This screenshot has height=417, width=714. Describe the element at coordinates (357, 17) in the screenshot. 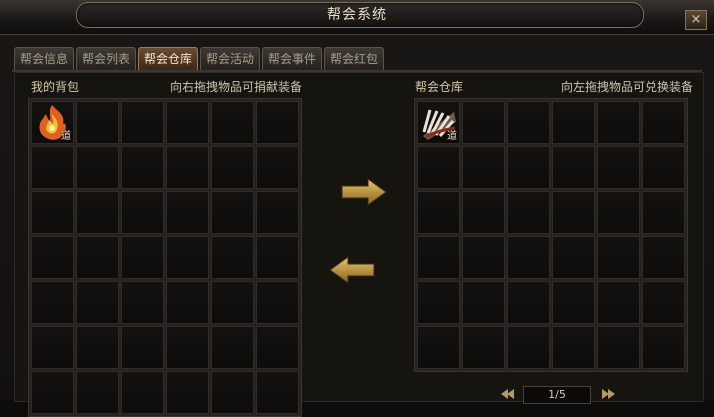

I see `title-bar: 帮会系统 ×` at that location.